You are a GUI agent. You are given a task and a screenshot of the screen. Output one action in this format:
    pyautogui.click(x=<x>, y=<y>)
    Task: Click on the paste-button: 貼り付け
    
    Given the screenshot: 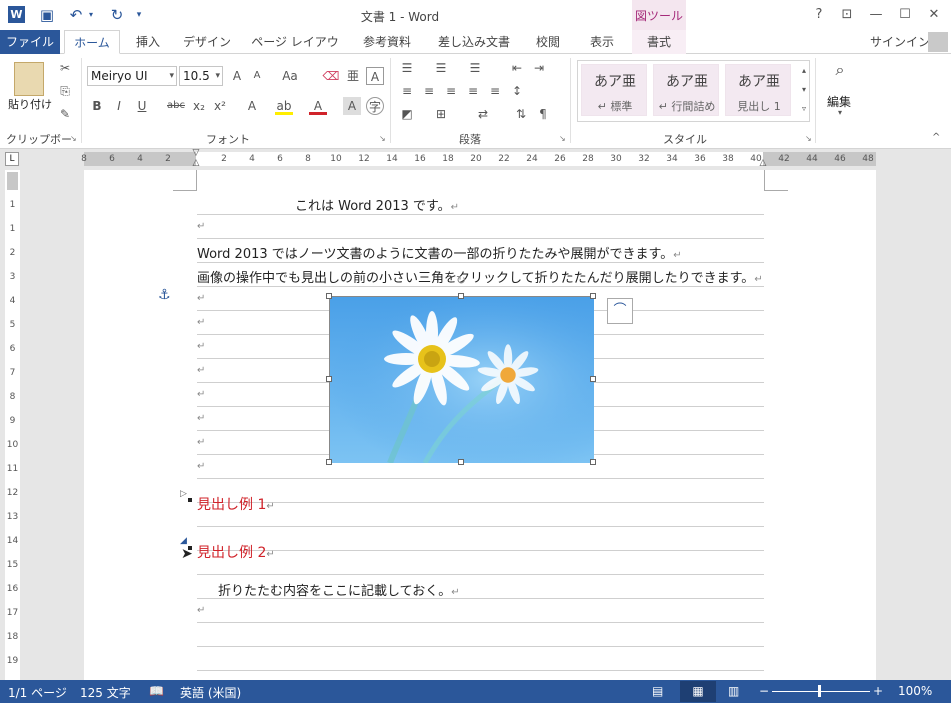 What is the action you would take?
    pyautogui.click(x=30, y=104)
    